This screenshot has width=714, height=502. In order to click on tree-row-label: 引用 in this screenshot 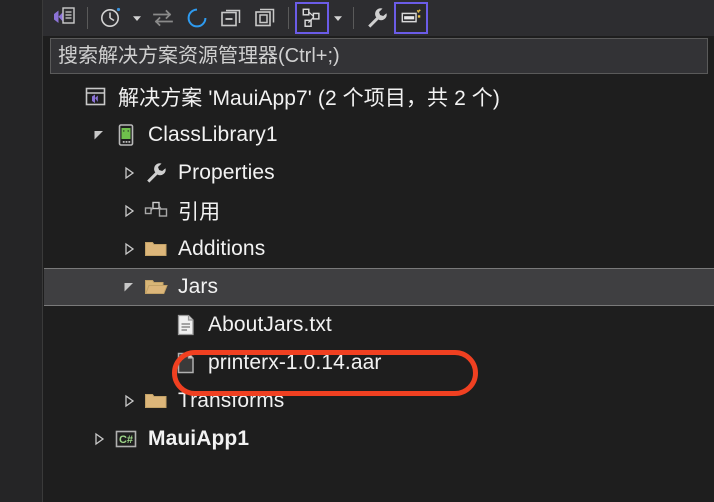, I will do `click(199, 212)`.